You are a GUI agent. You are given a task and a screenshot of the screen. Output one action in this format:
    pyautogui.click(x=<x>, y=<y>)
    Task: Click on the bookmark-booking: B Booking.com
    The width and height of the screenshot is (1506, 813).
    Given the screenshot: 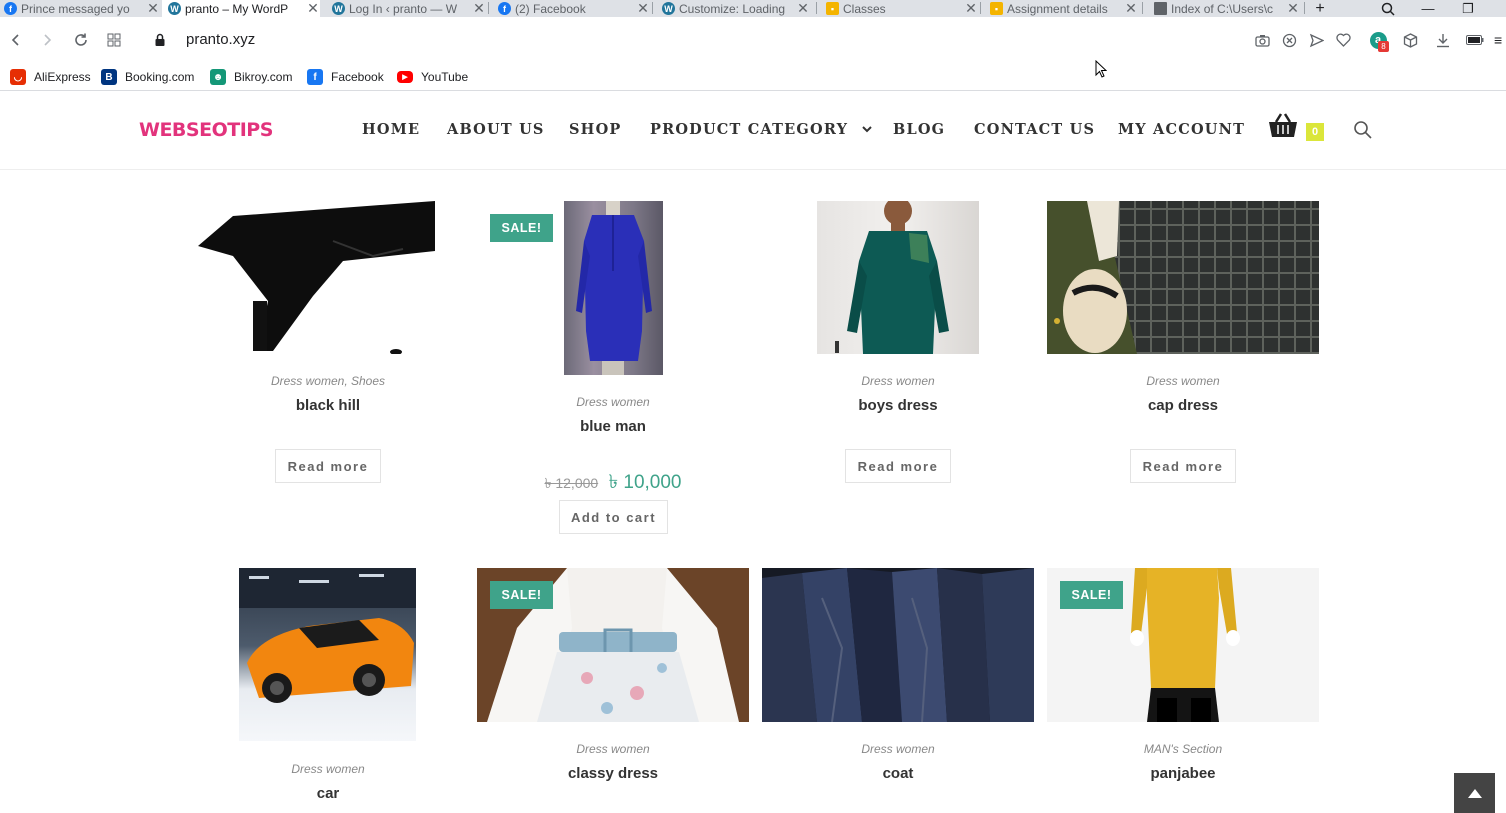 What is the action you would take?
    pyautogui.click(x=147, y=77)
    